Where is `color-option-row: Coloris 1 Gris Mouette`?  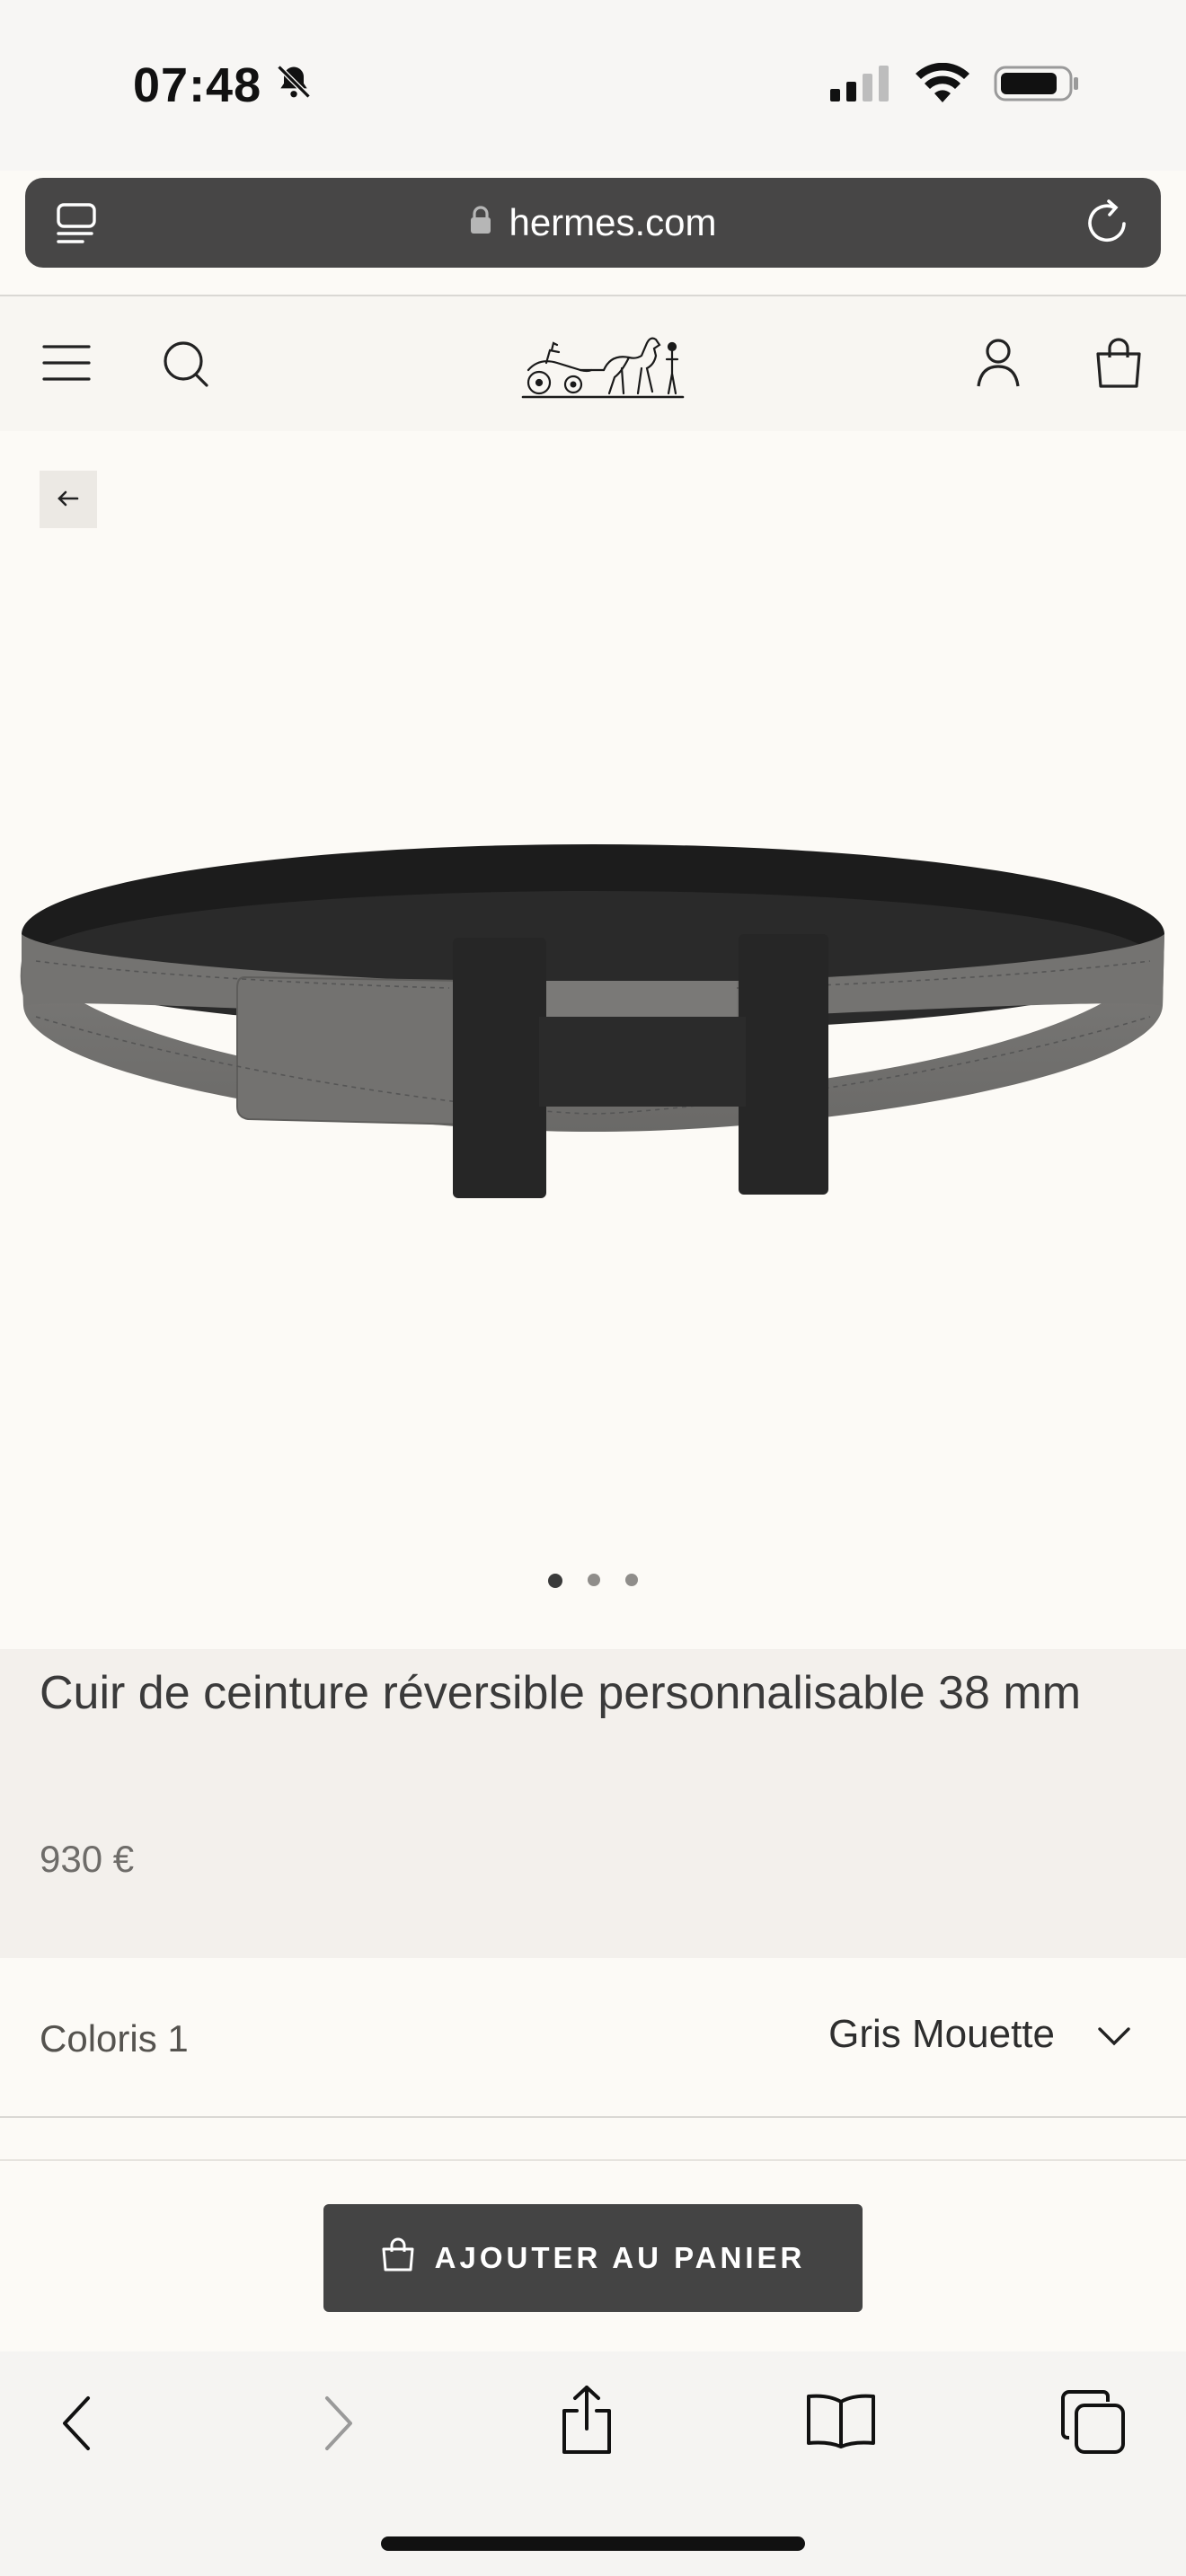
color-option-row: Coloris 1 Gris Mouette is located at coordinates (593, 2039).